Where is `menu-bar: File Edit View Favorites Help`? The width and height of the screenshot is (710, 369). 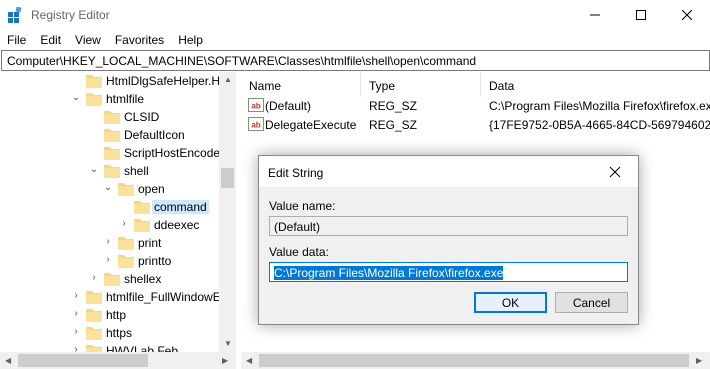 menu-bar: File Edit View Favorites Help is located at coordinates (355, 40).